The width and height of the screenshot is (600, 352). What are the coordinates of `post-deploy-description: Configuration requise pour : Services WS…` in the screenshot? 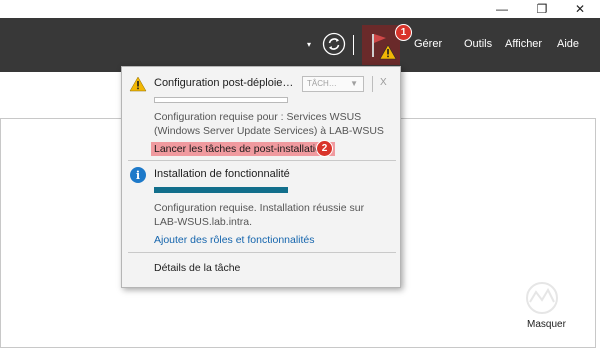 It's located at (269, 124).